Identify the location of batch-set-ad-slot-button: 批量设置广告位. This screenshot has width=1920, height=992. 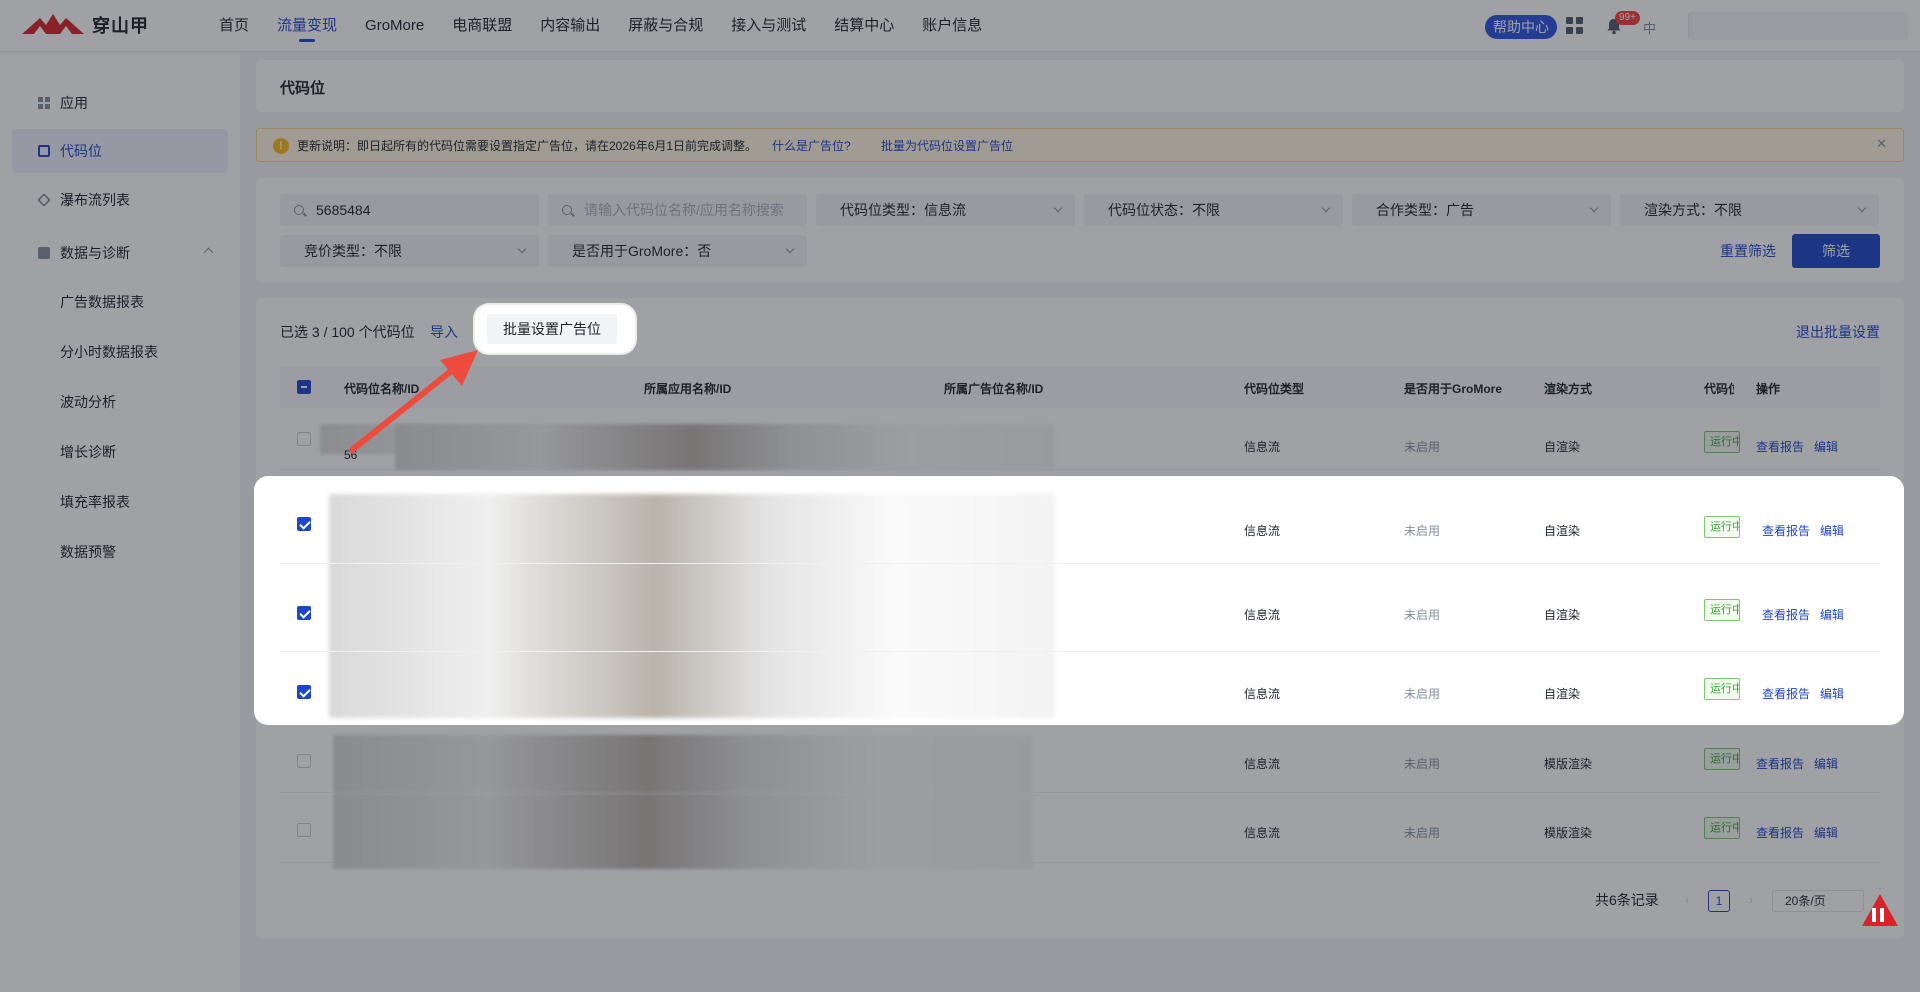
(552, 329).